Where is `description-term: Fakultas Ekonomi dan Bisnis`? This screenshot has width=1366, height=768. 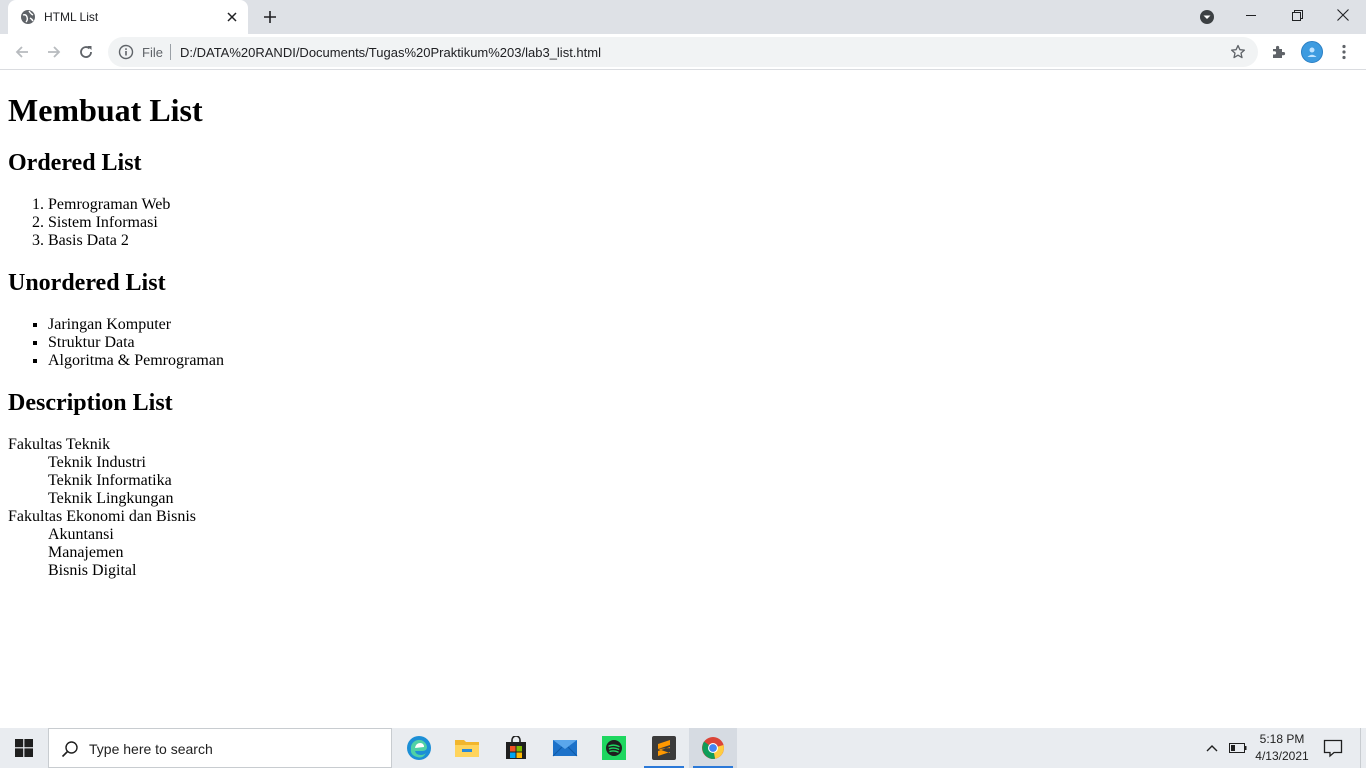
description-term: Fakultas Ekonomi dan Bisnis is located at coordinates (102, 516).